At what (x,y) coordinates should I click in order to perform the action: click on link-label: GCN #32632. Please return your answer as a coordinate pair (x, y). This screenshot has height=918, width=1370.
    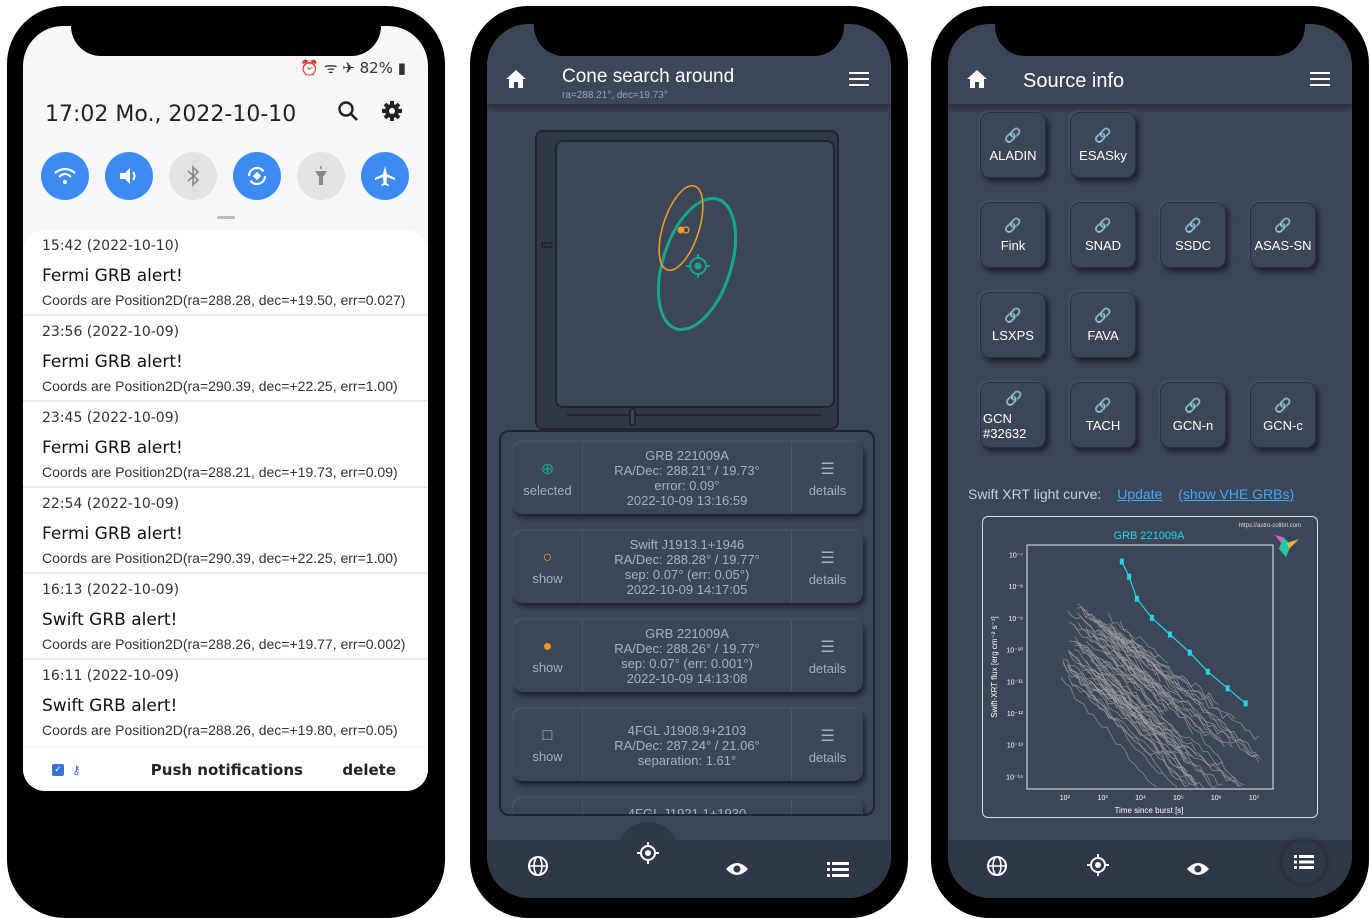
    Looking at the image, I should click on (1005, 425).